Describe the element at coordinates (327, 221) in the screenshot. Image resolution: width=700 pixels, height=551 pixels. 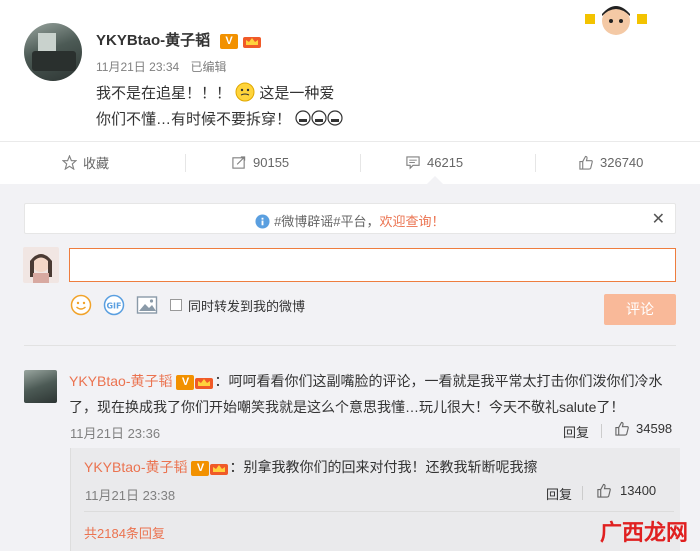
I see `notice-text: #微博辟谣#平台，` at that location.